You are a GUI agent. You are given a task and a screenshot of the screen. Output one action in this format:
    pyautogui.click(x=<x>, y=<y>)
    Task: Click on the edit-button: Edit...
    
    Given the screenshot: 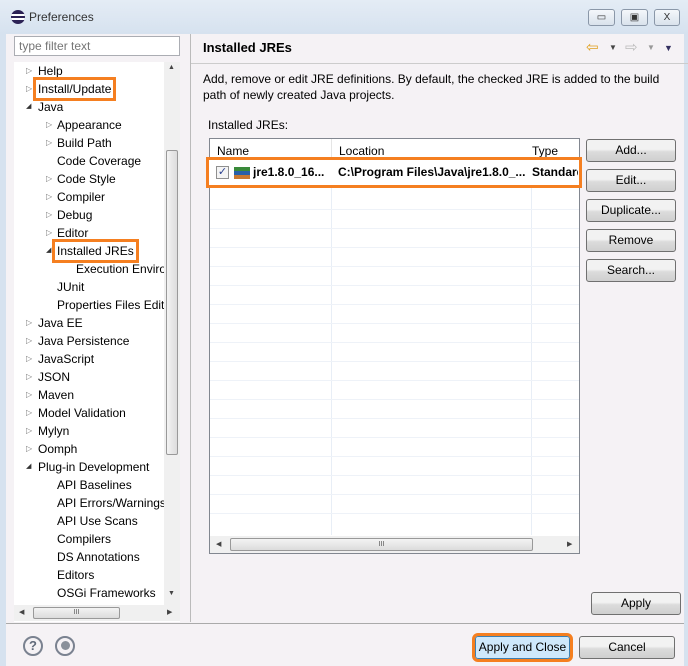 What is the action you would take?
    pyautogui.click(x=631, y=180)
    